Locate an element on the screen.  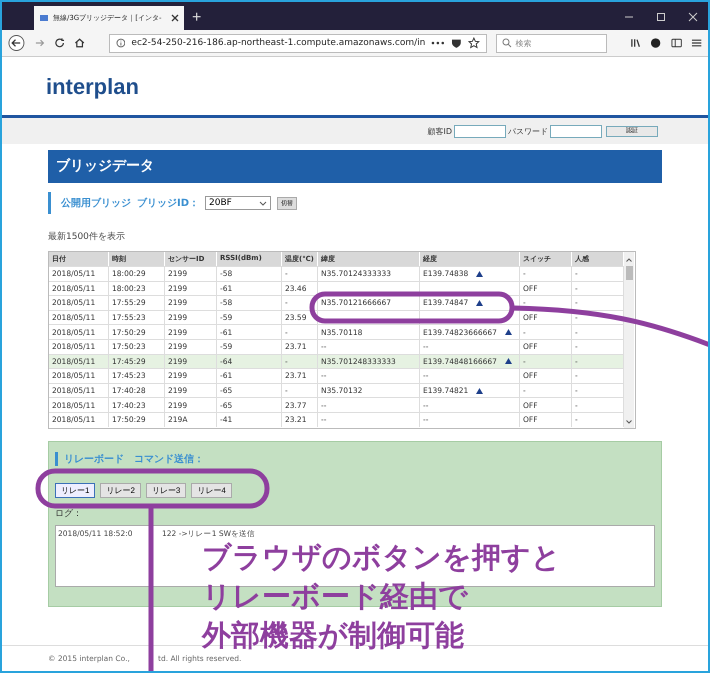
info-icon is located at coordinates (121, 43).